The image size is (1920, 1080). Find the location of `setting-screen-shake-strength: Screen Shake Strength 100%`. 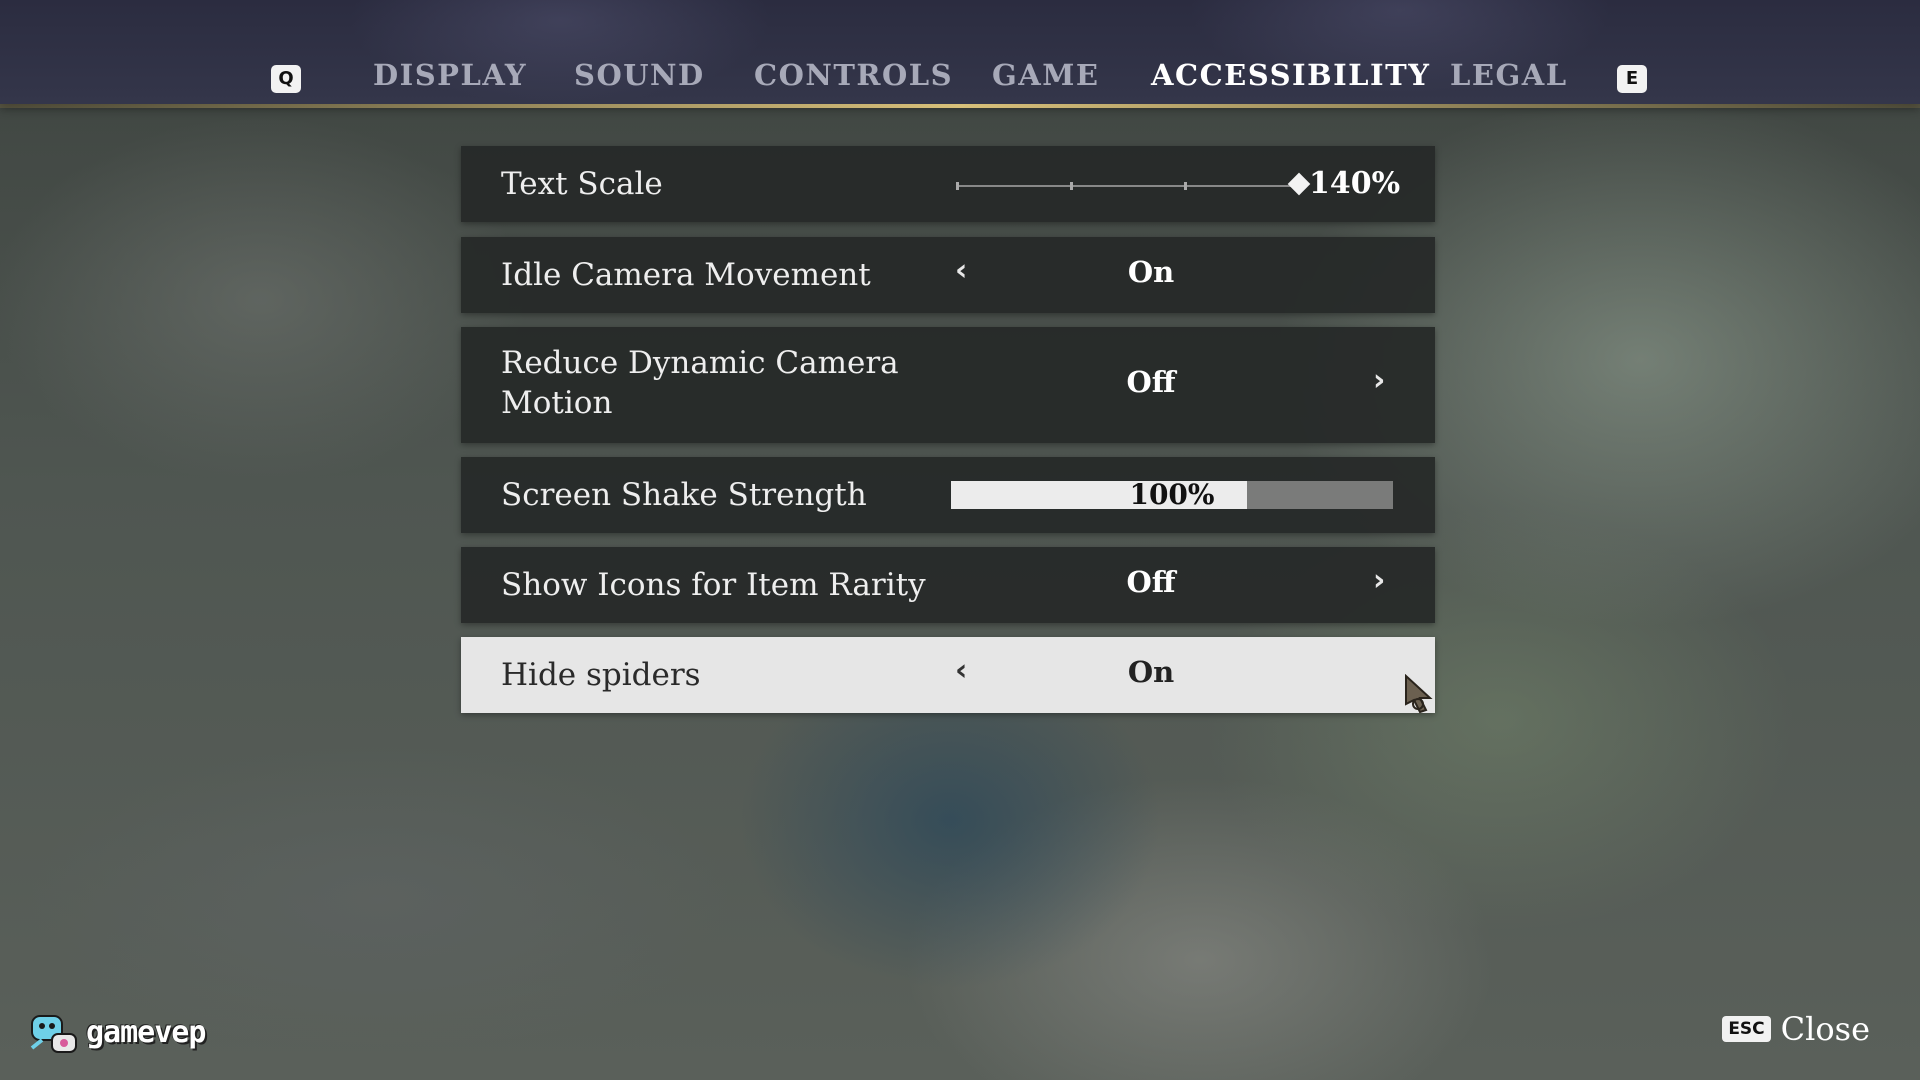

setting-screen-shake-strength: Screen Shake Strength 100% is located at coordinates (948, 495).